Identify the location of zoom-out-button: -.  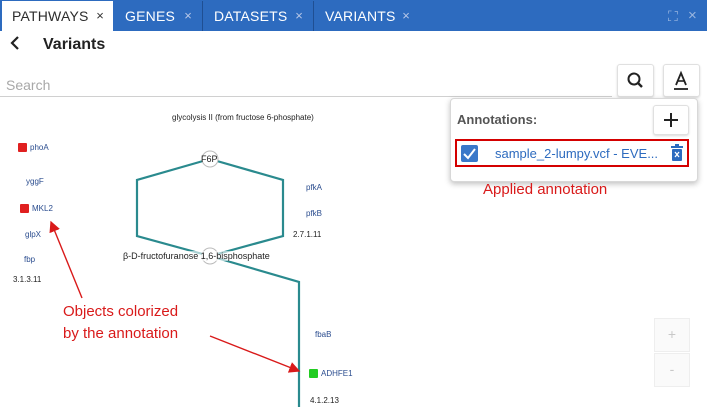
(672, 370).